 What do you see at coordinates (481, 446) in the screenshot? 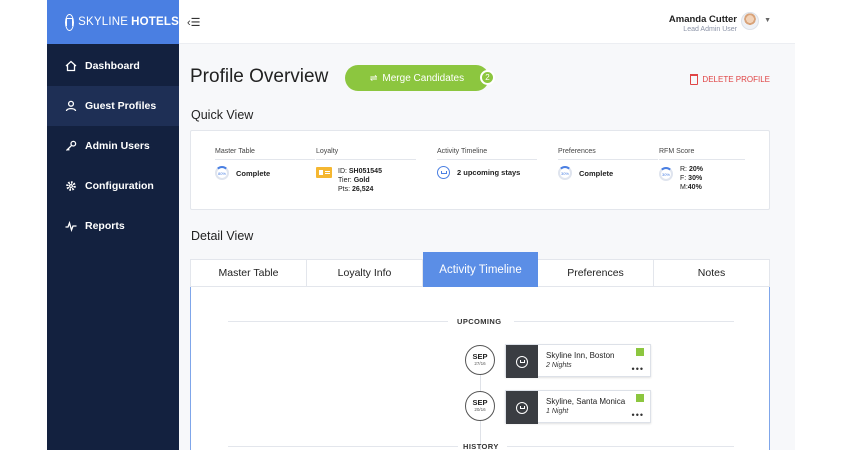
I see `history-label: HISTORY` at bounding box center [481, 446].